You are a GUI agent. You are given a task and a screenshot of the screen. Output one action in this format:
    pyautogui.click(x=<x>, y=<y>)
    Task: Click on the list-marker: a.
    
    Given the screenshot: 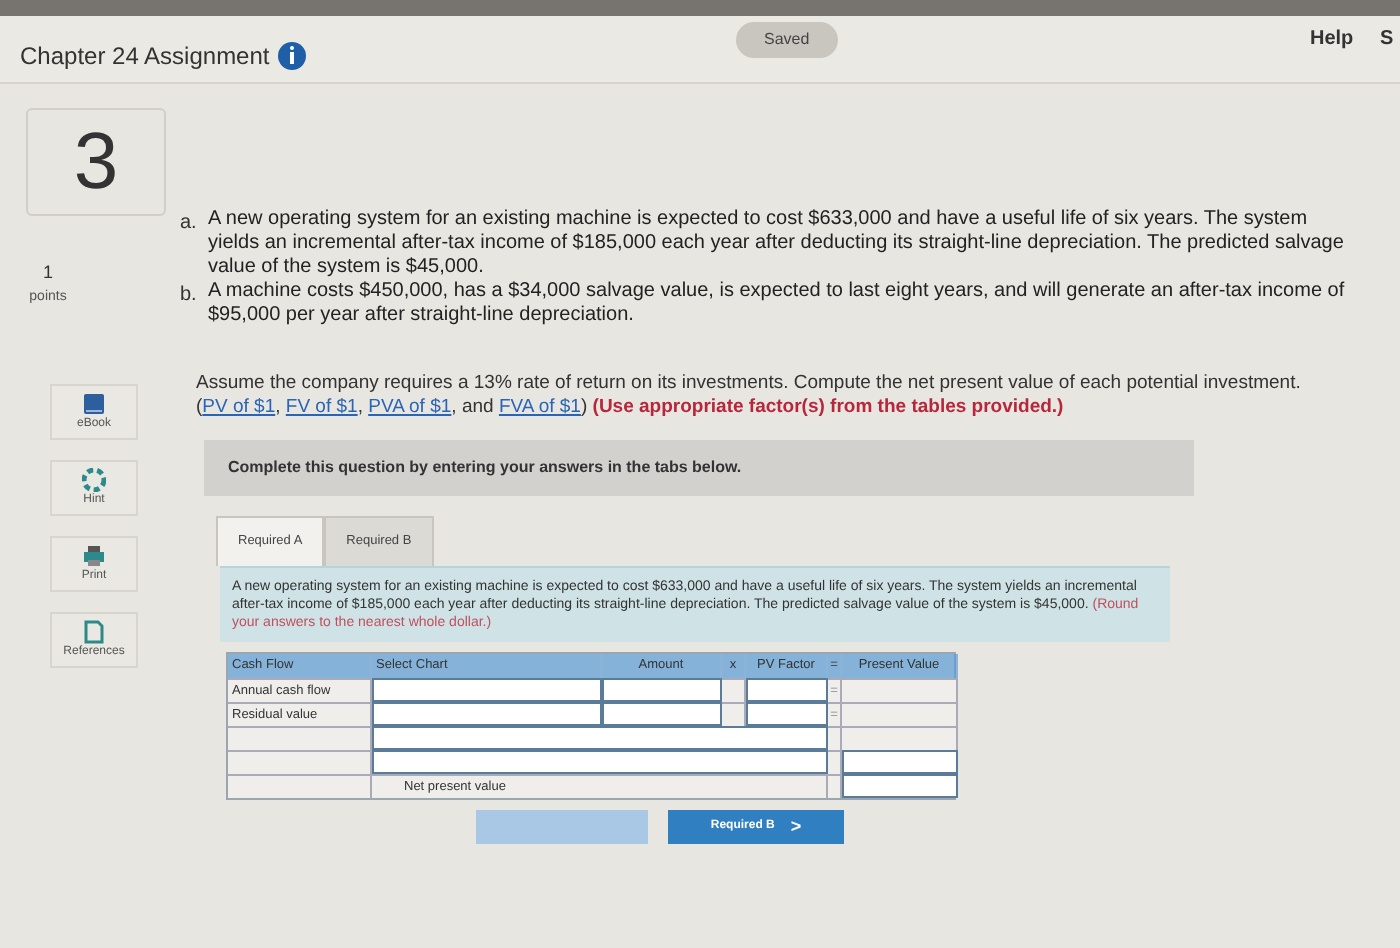 What is the action you would take?
    pyautogui.click(x=189, y=224)
    